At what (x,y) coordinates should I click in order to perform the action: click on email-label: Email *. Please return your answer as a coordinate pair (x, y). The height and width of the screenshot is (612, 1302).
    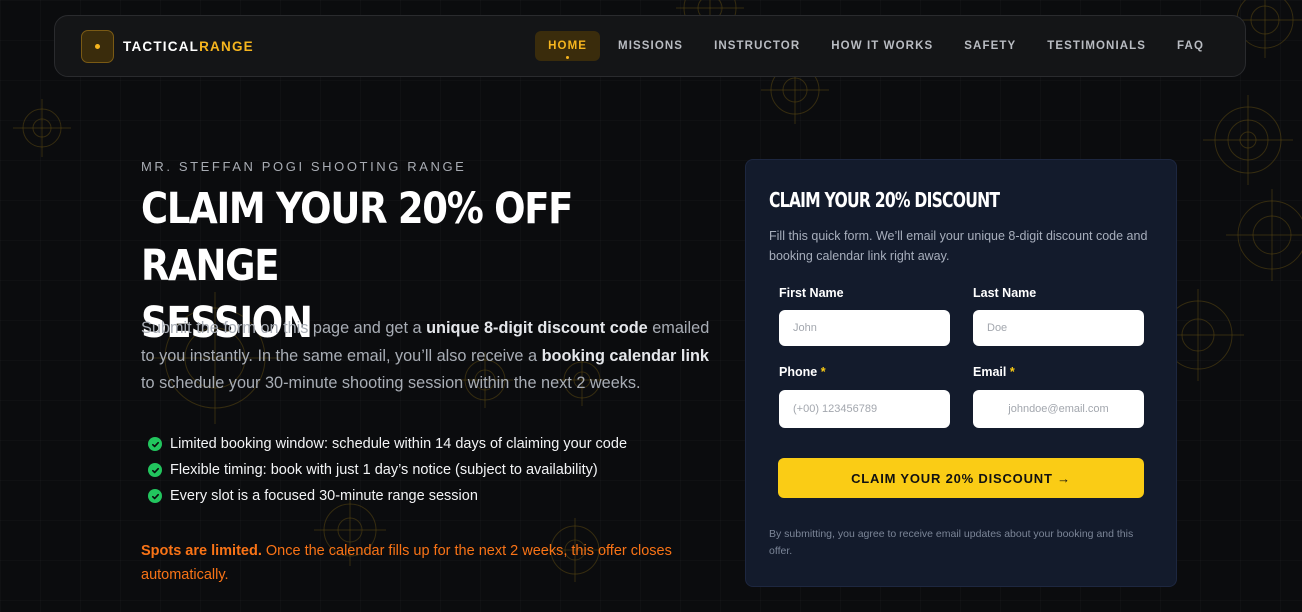
    Looking at the image, I should click on (994, 372).